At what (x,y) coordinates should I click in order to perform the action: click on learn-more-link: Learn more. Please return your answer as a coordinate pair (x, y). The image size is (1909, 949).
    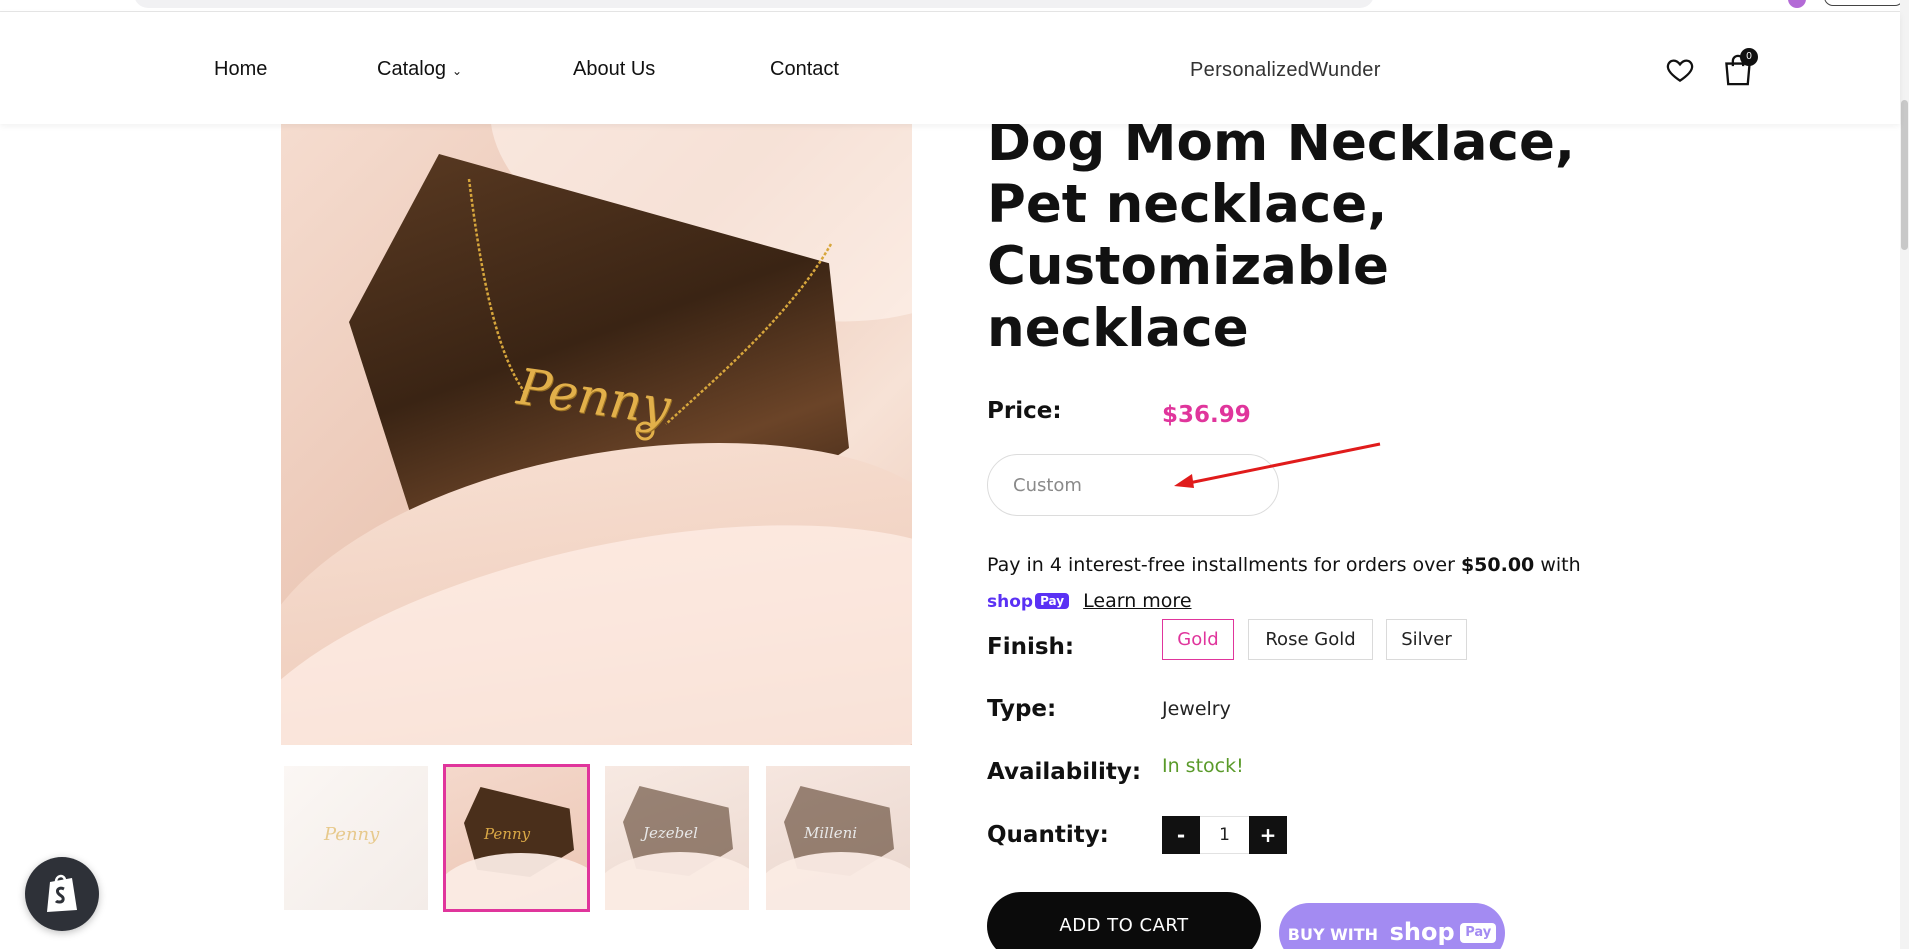
    Looking at the image, I should click on (1137, 601).